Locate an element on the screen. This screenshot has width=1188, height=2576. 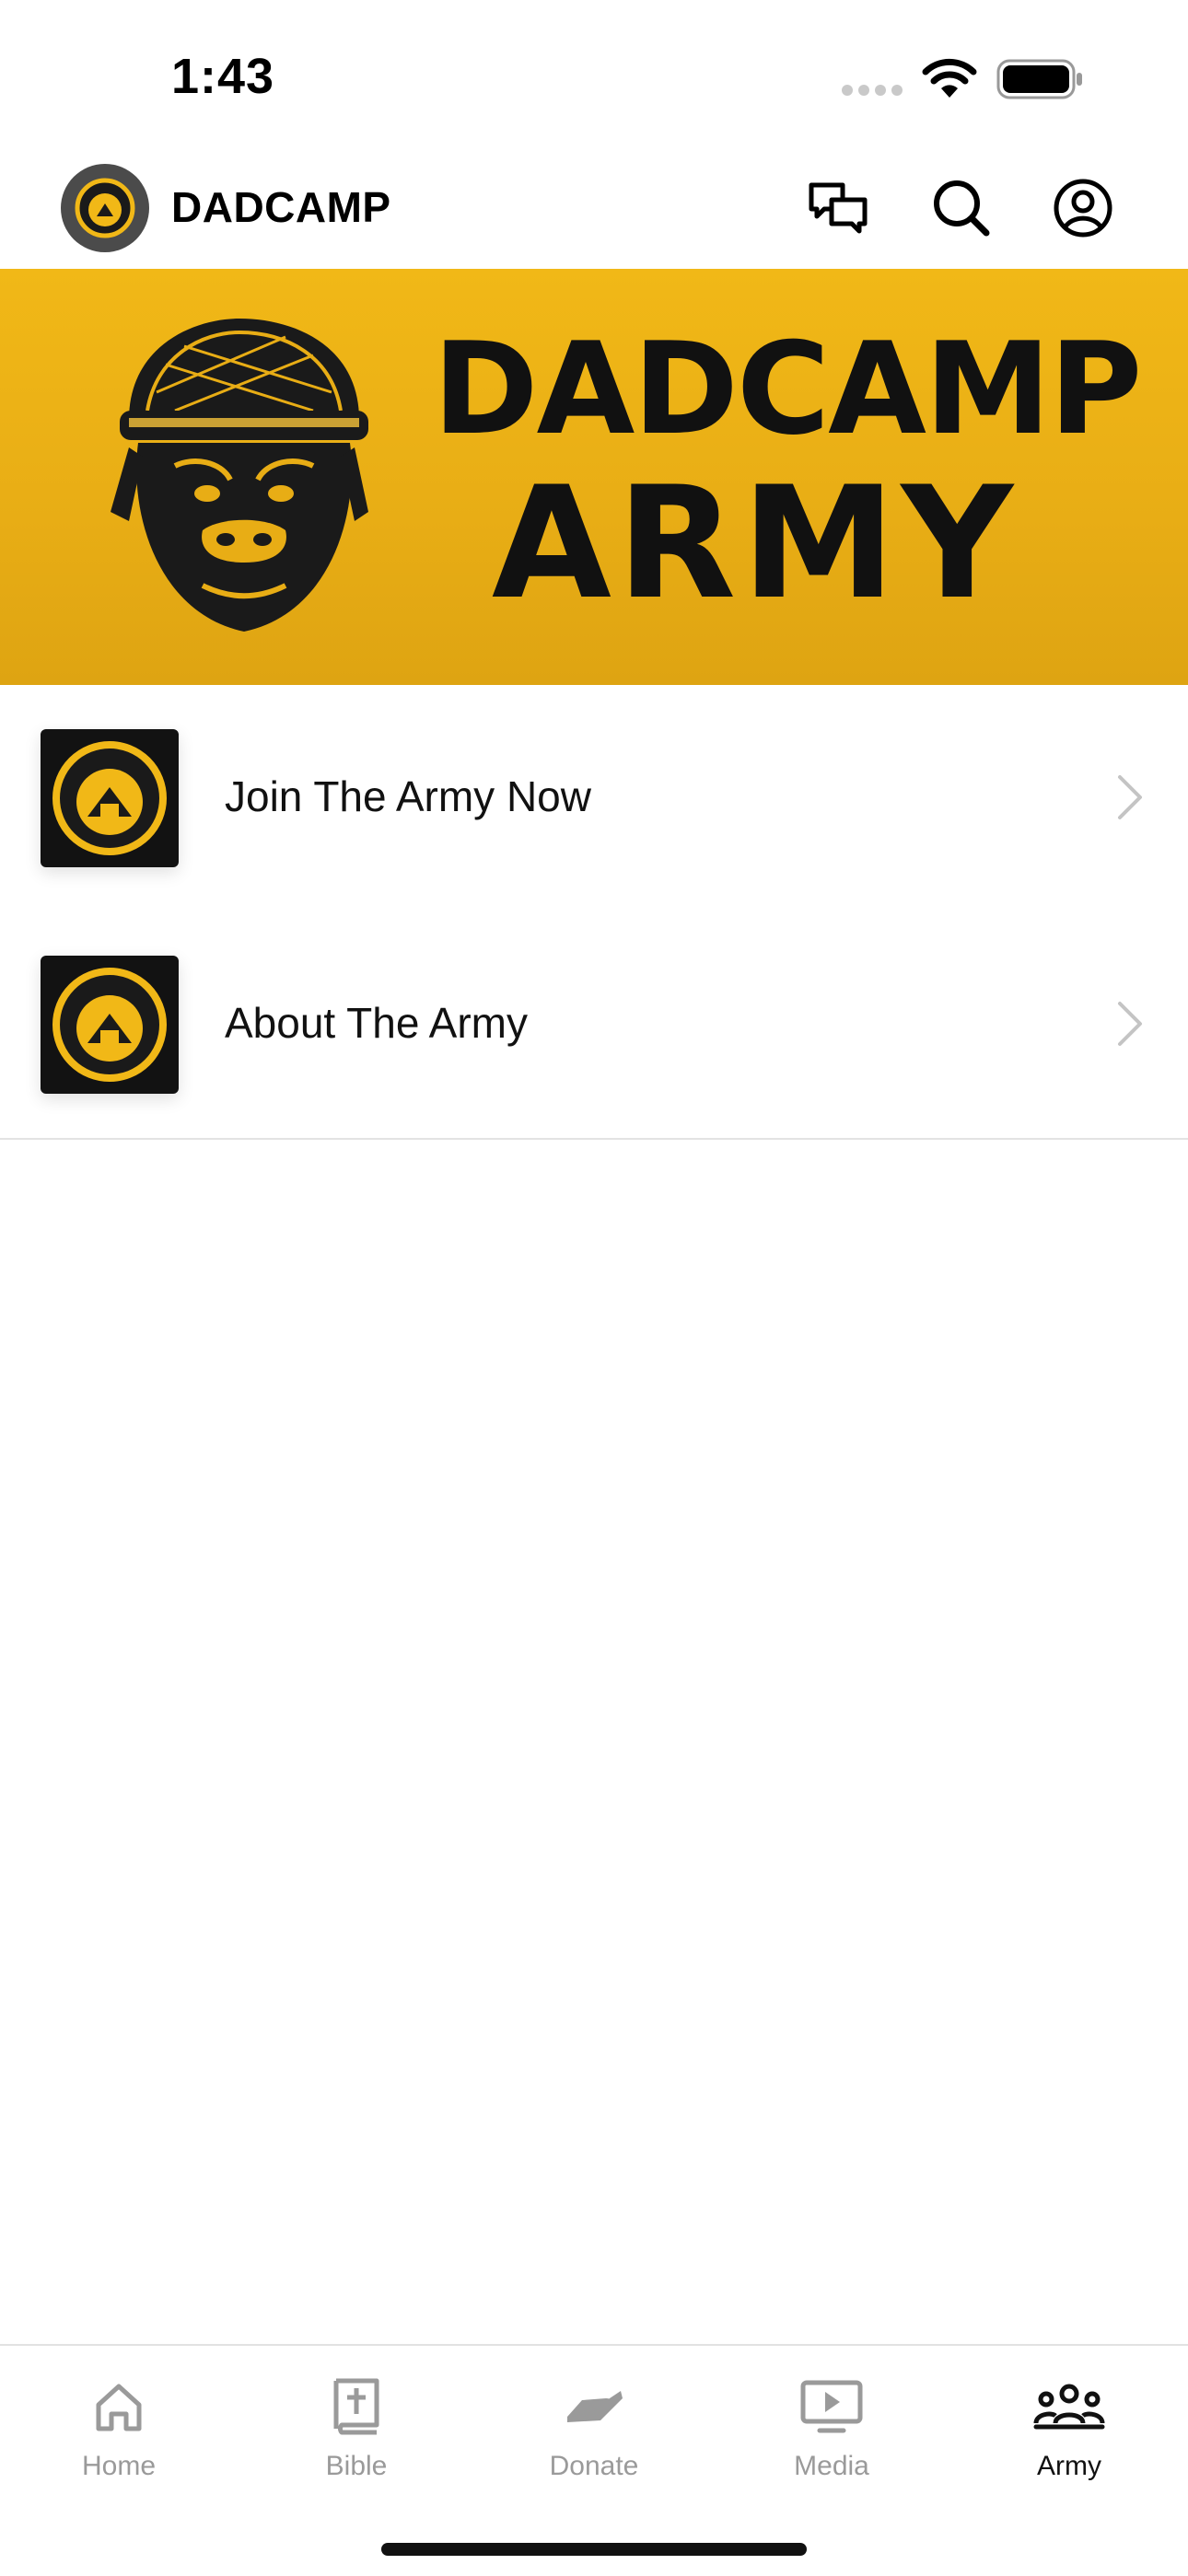
banner-title: DADCAMP ARMY is located at coordinates (787, 474).